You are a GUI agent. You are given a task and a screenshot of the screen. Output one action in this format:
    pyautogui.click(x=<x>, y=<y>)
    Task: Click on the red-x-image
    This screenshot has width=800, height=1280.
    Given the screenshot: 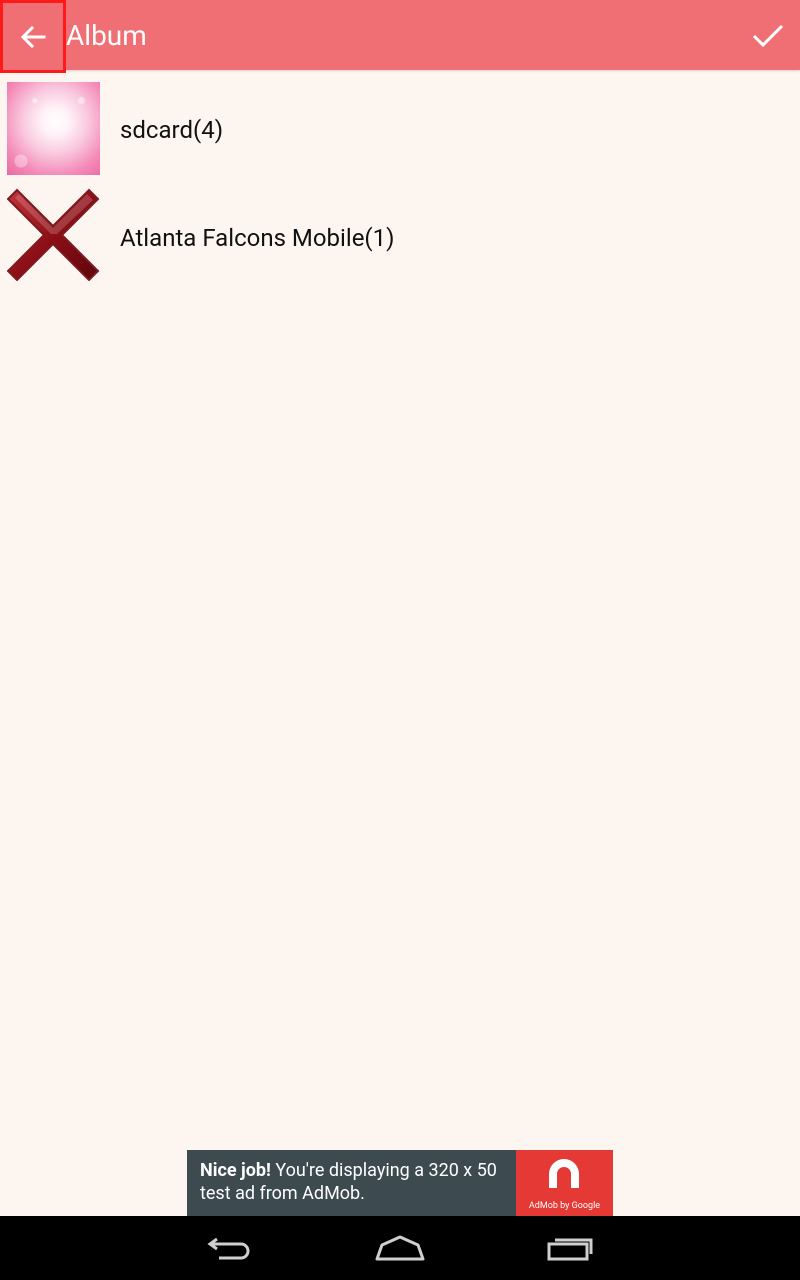 What is the action you would take?
    pyautogui.click(x=53, y=235)
    